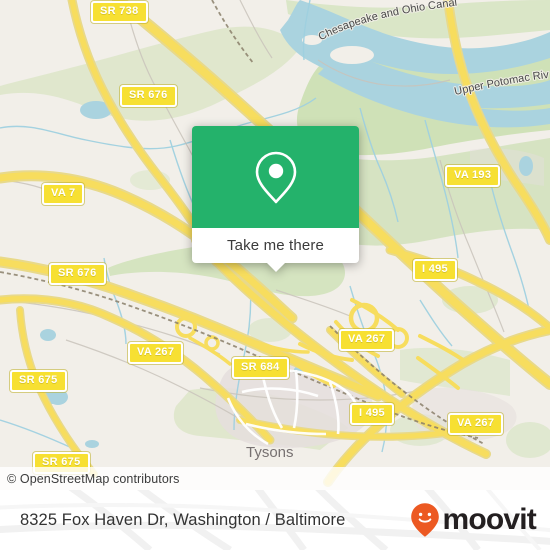  What do you see at coordinates (93, 478) in the screenshot?
I see `attribution-text: © OpenStreetMap contributors` at bounding box center [93, 478].